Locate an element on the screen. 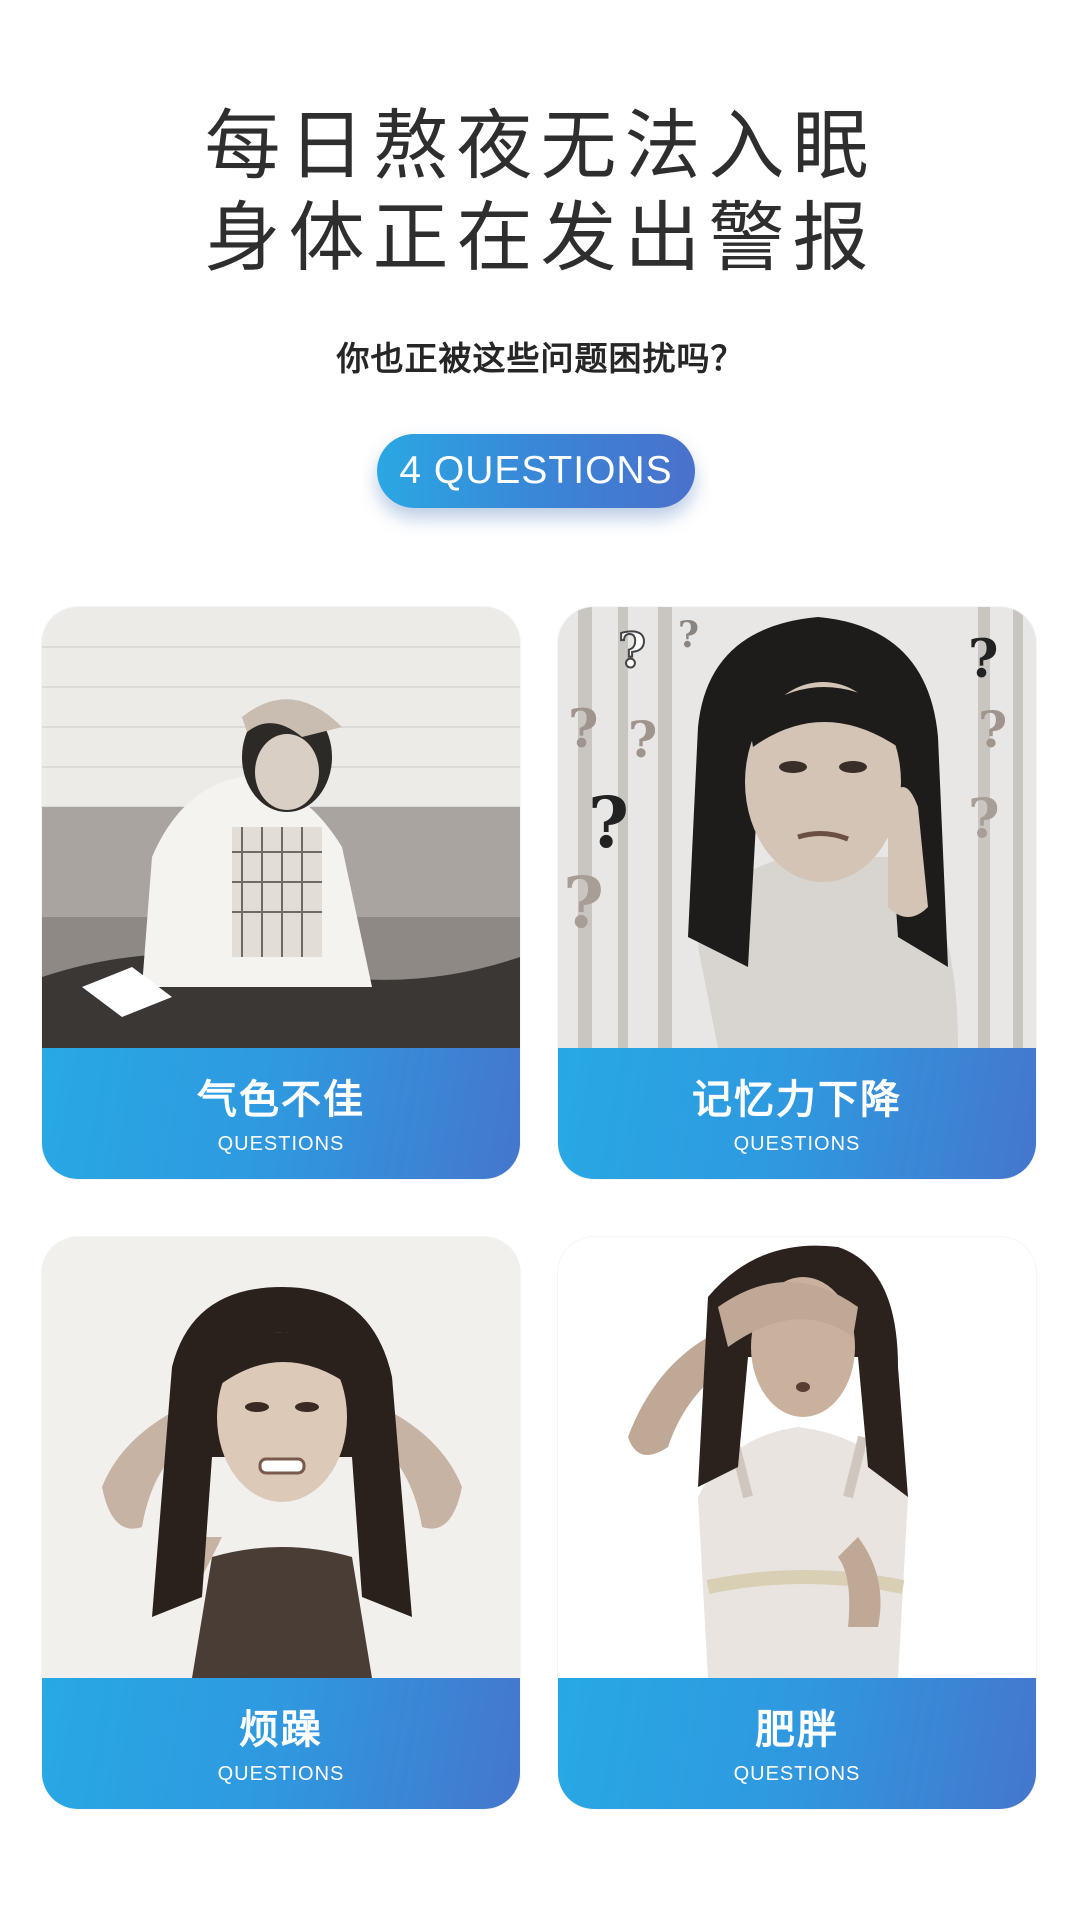  measuring-woman-photo is located at coordinates (797, 1457).